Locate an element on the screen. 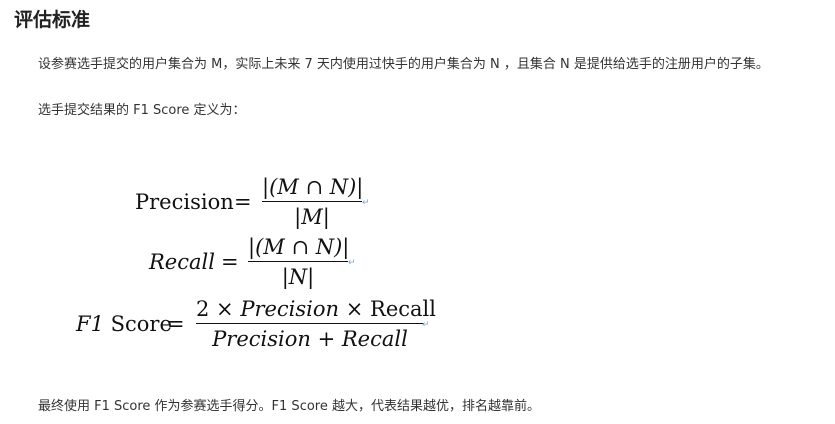 The height and width of the screenshot is (424, 835). precision-numerator: |(M ∩ N)| is located at coordinates (313, 187).